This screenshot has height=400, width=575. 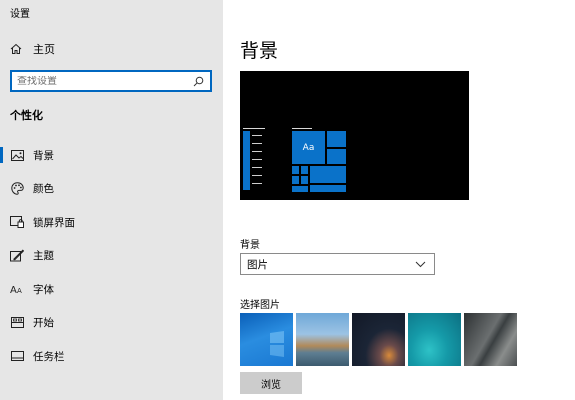 I want to click on preview-tiles: Aa, so click(x=319, y=161).